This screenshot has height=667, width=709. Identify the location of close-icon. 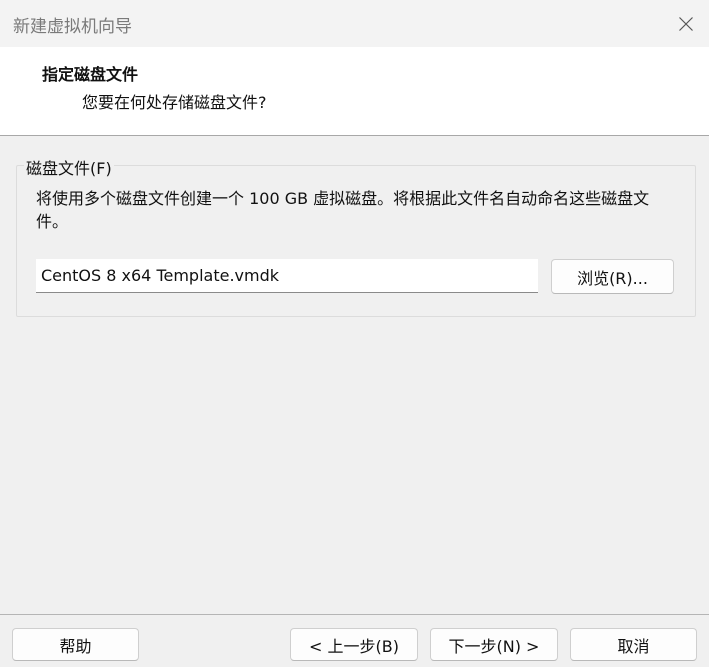
(686, 24).